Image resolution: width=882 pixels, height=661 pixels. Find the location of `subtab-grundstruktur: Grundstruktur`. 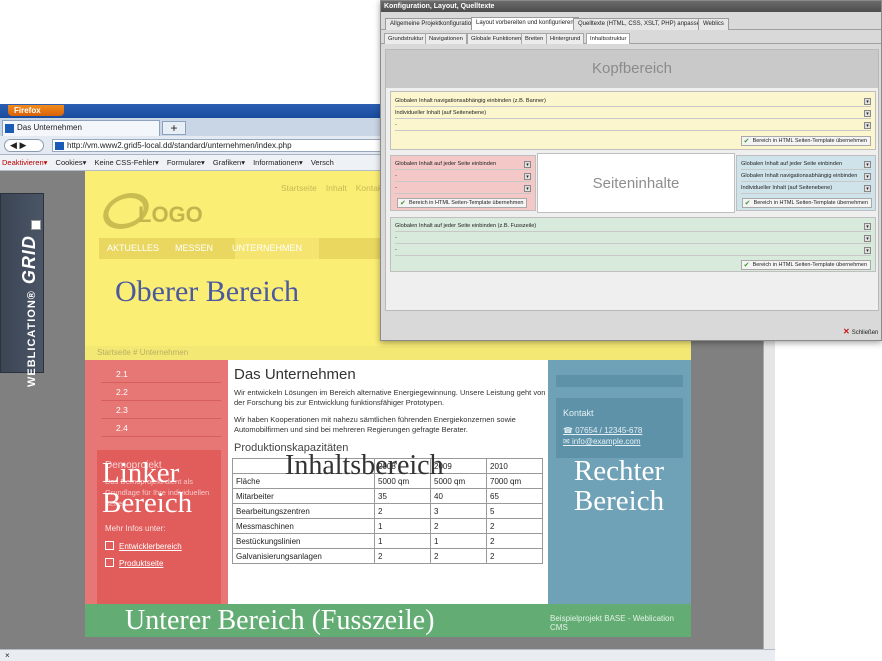

subtab-grundstruktur: Grundstruktur is located at coordinates (406, 38).